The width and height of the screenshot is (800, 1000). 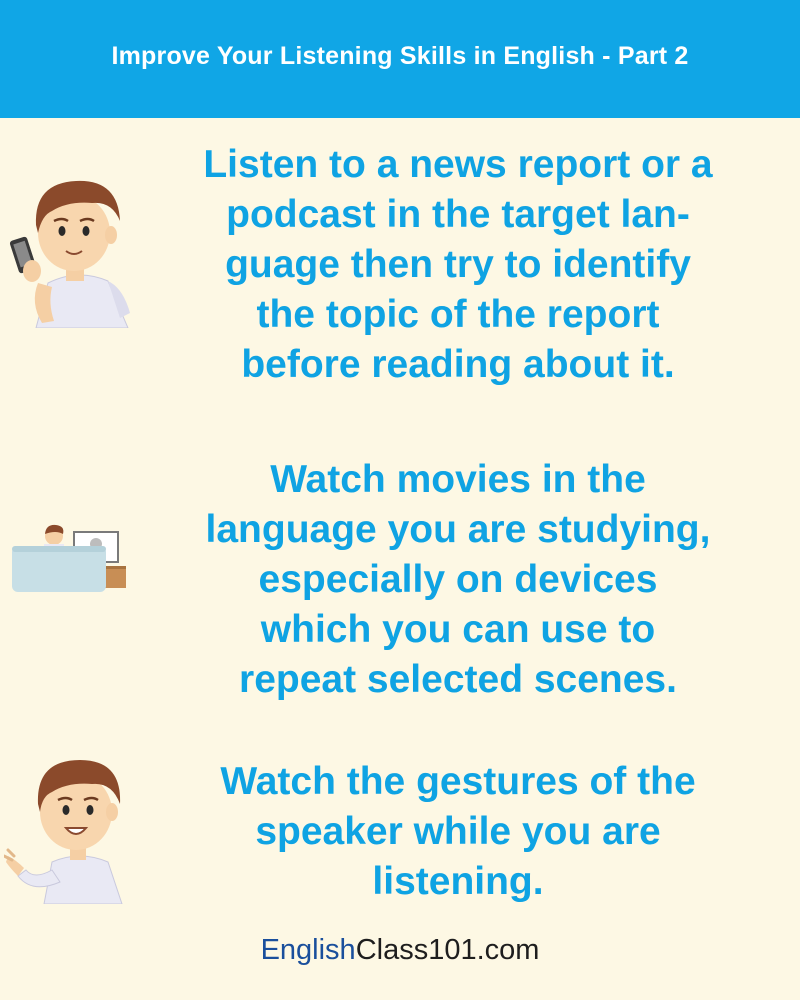 What do you see at coordinates (458, 314) in the screenshot?
I see `tip-line: the topic of the report` at bounding box center [458, 314].